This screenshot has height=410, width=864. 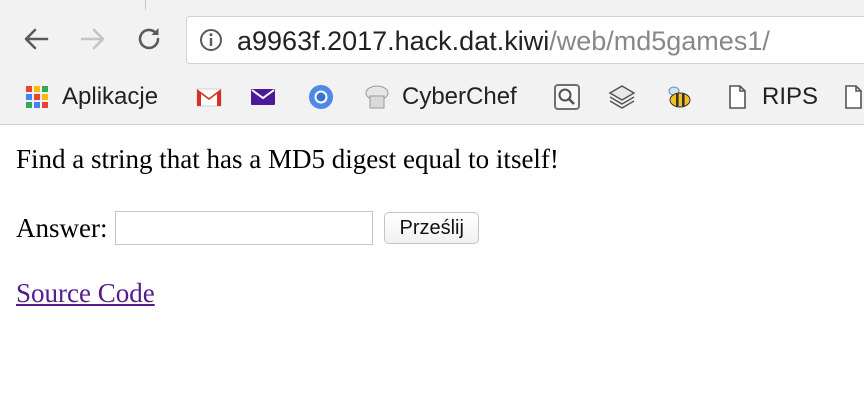 What do you see at coordinates (62, 227) in the screenshot?
I see `answer-label: Answer:` at bounding box center [62, 227].